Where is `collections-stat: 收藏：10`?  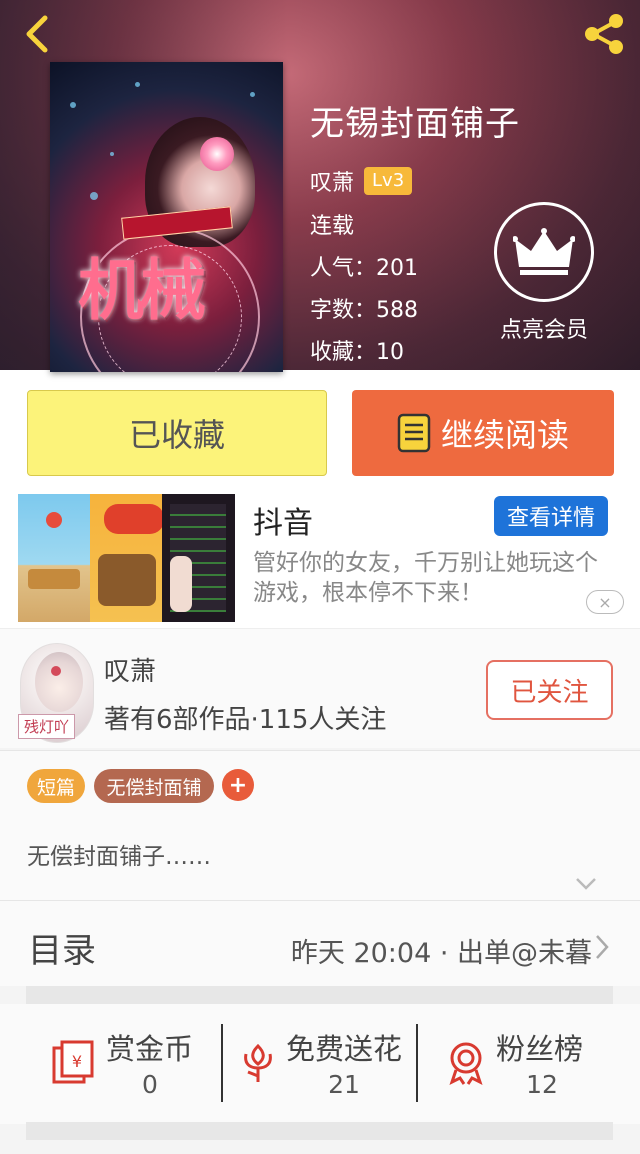 collections-stat: 收藏：10 is located at coordinates (357, 352).